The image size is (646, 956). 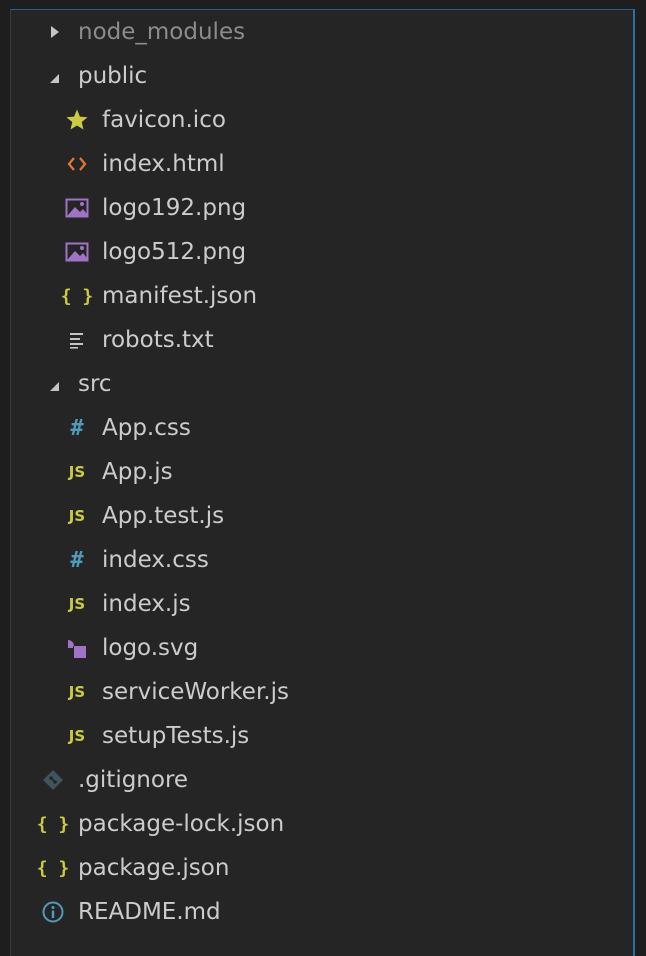 What do you see at coordinates (150, 648) in the screenshot?
I see `file-label: logo.svg` at bounding box center [150, 648].